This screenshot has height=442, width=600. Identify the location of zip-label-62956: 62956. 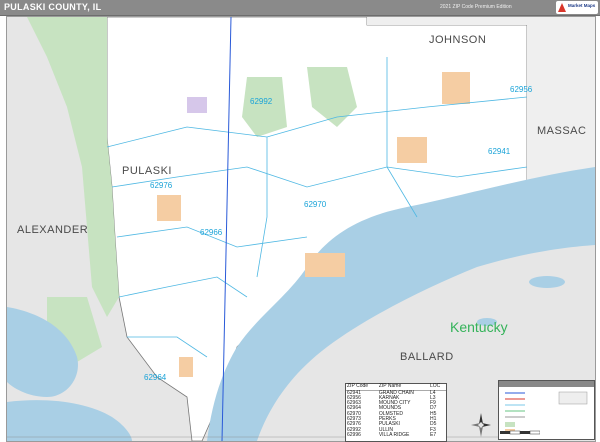
(521, 89).